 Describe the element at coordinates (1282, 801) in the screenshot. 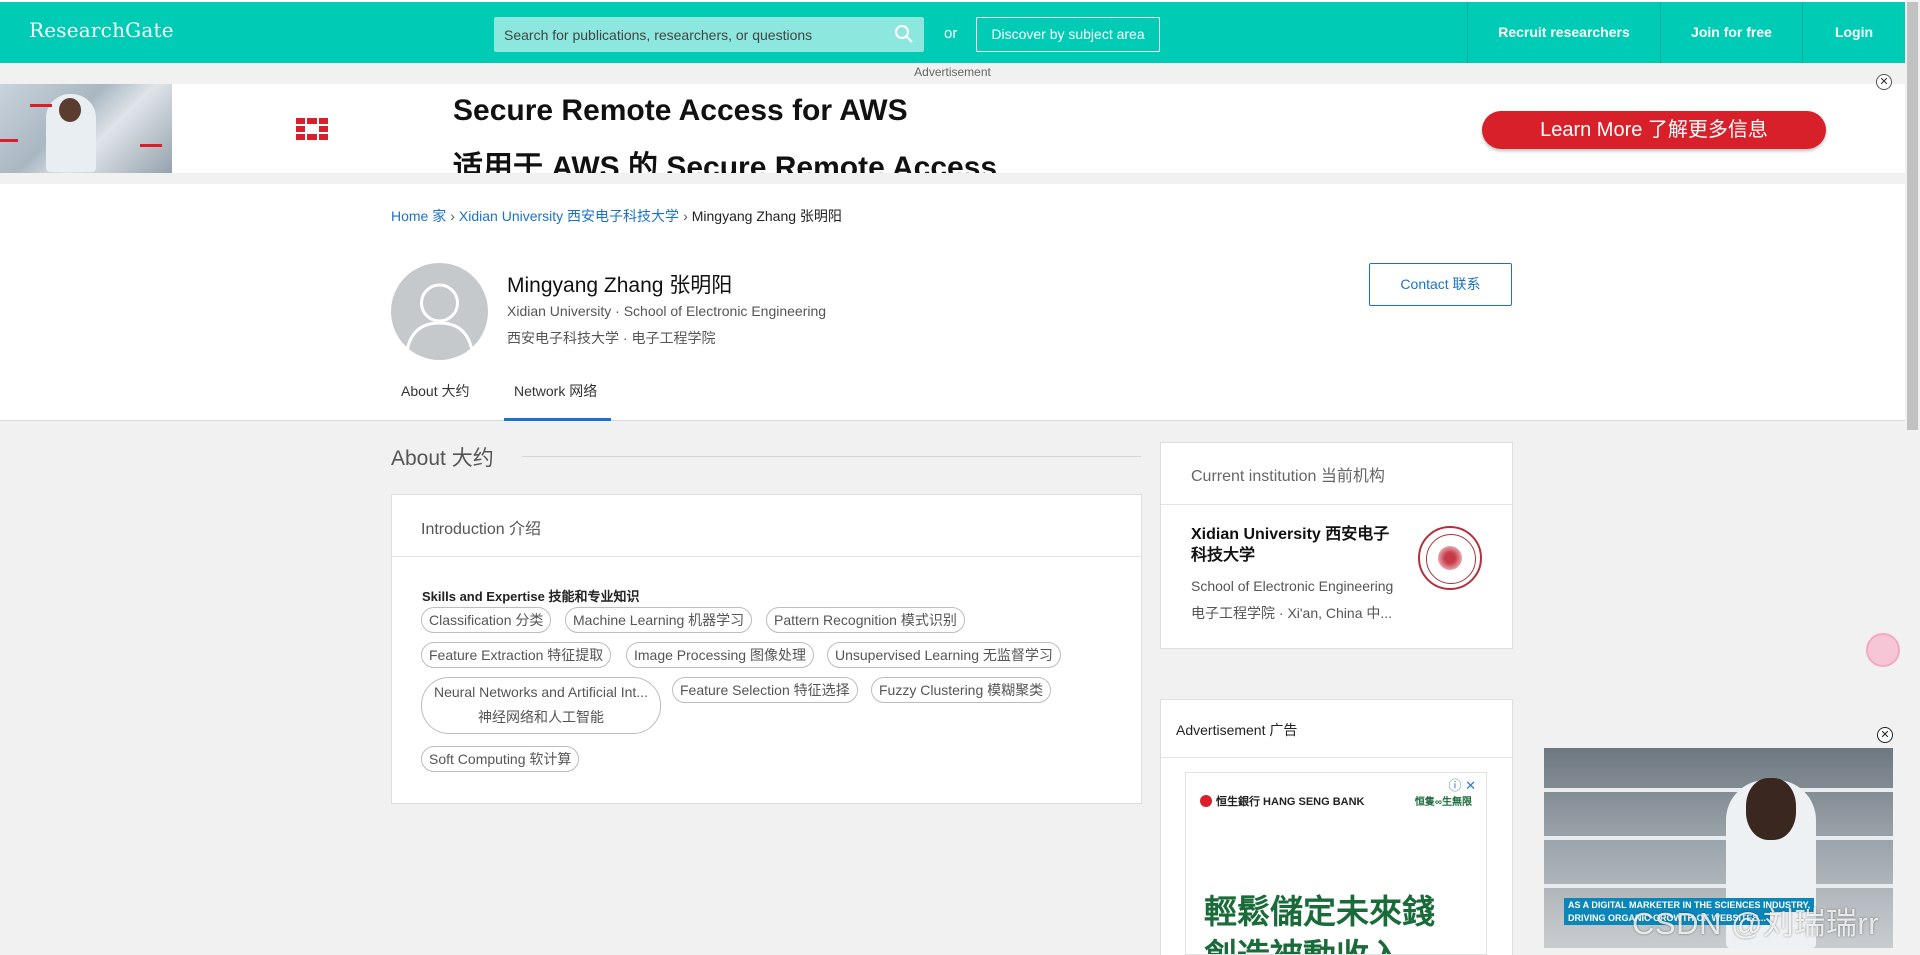

I see `hang-seng-logo: 恒生銀行 HANG SENG BANK` at that location.